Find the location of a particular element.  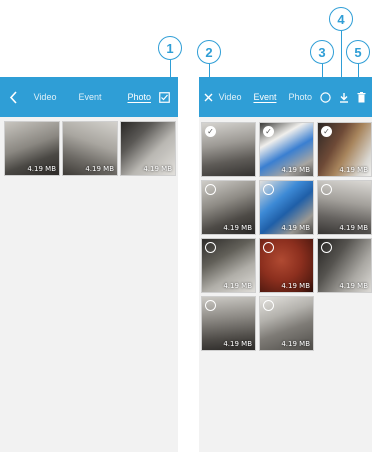

trash-icon is located at coordinates (361, 97).